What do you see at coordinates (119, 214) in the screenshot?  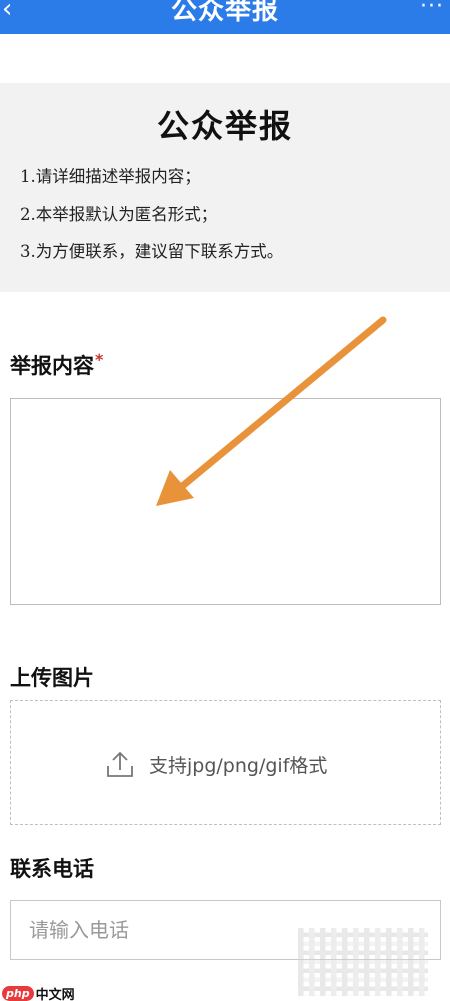 I see `notice-line: 2.本举报默认为匿名形式；` at bounding box center [119, 214].